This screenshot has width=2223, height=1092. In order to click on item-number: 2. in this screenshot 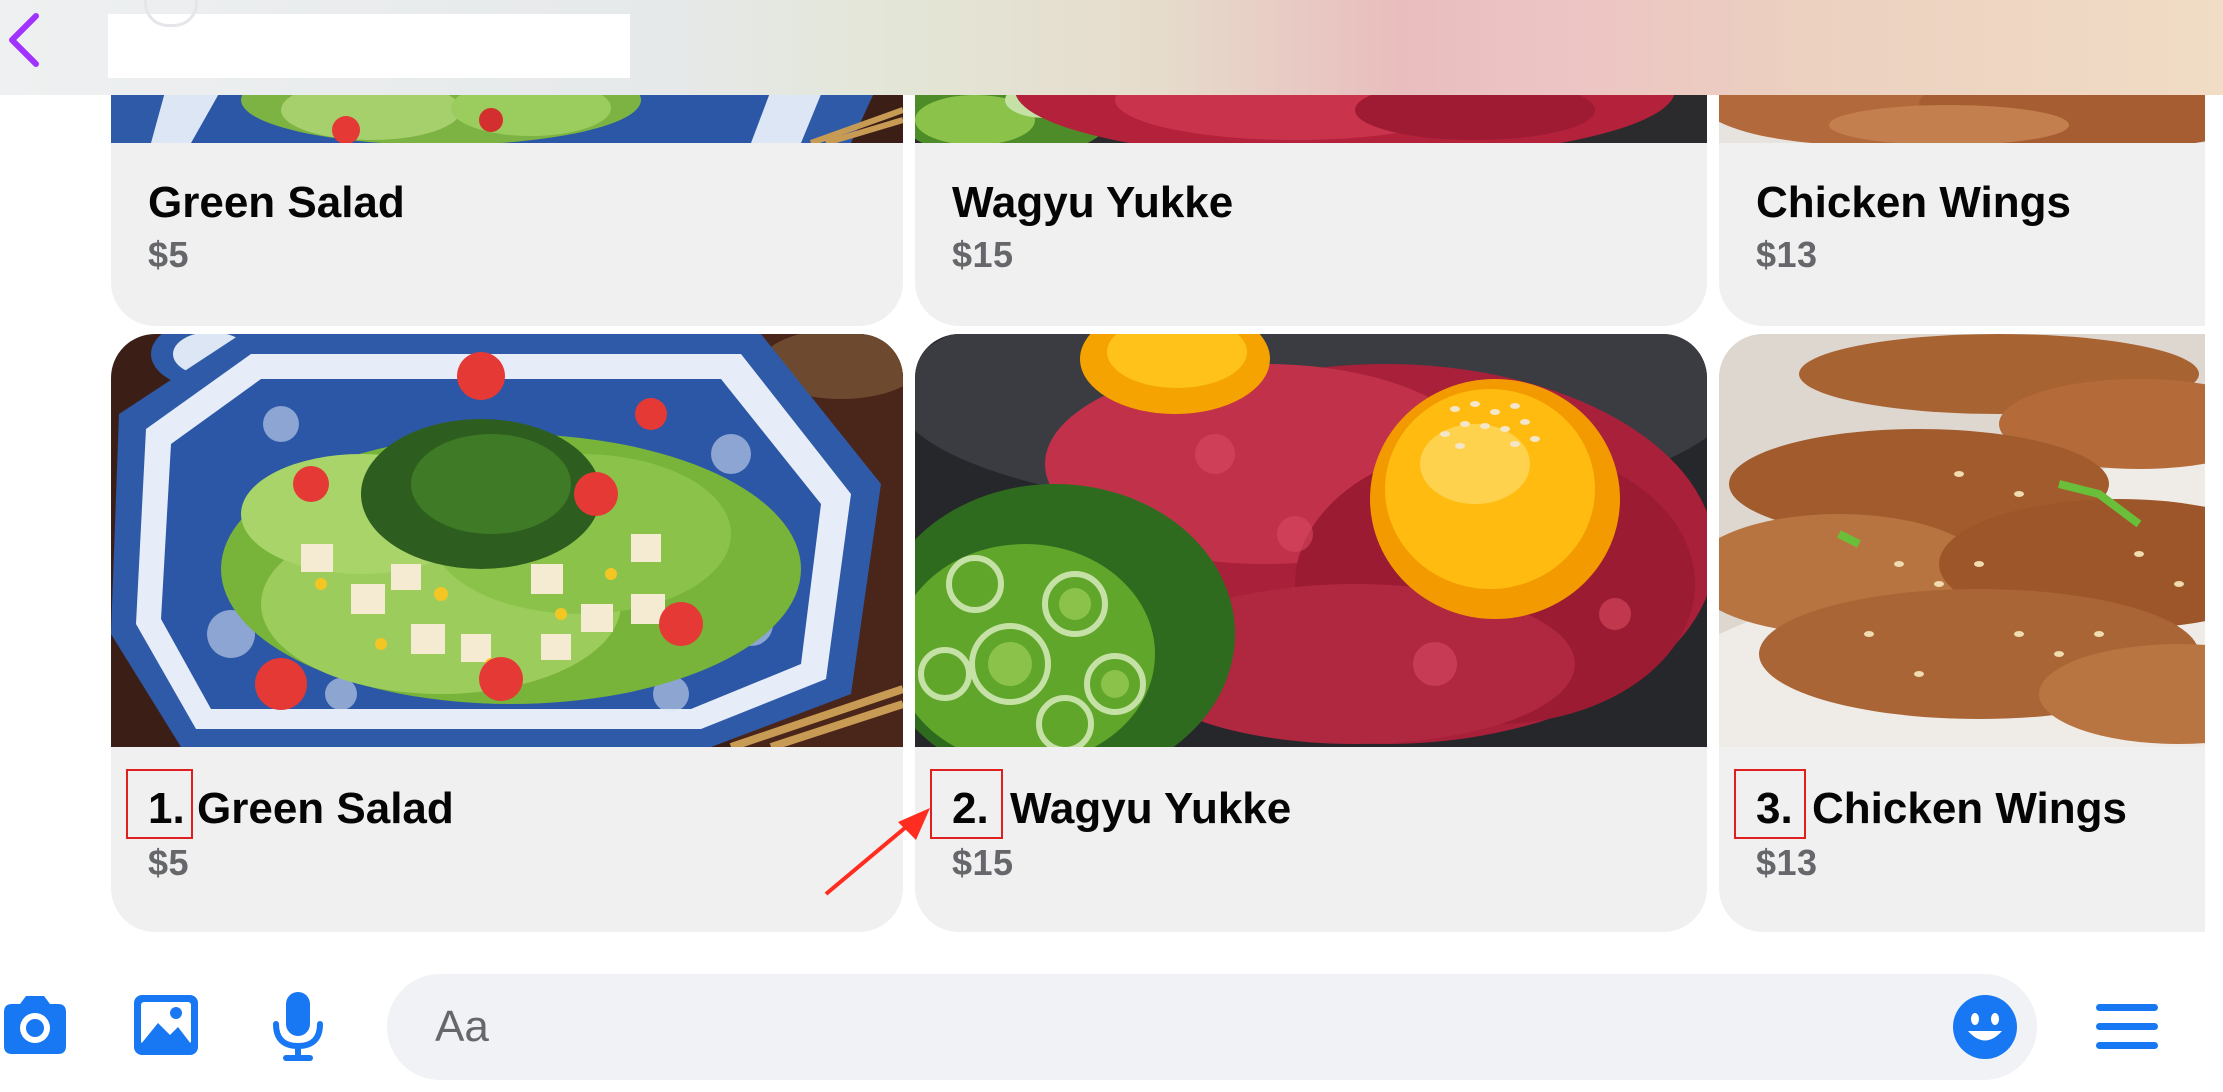, I will do `click(970, 808)`.